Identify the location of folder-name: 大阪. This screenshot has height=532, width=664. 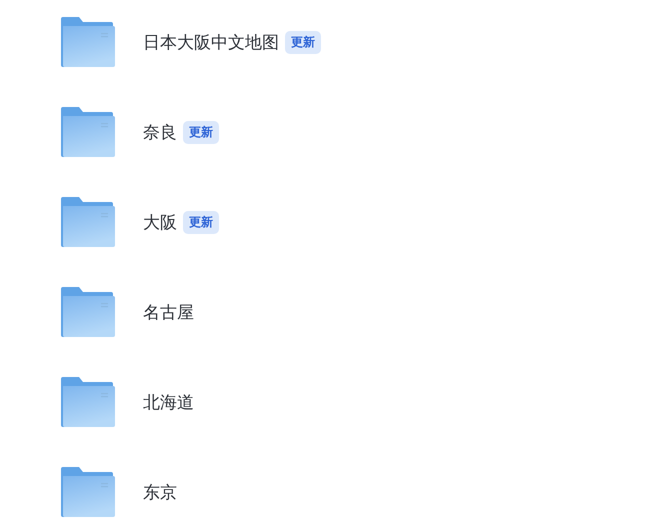
(160, 222).